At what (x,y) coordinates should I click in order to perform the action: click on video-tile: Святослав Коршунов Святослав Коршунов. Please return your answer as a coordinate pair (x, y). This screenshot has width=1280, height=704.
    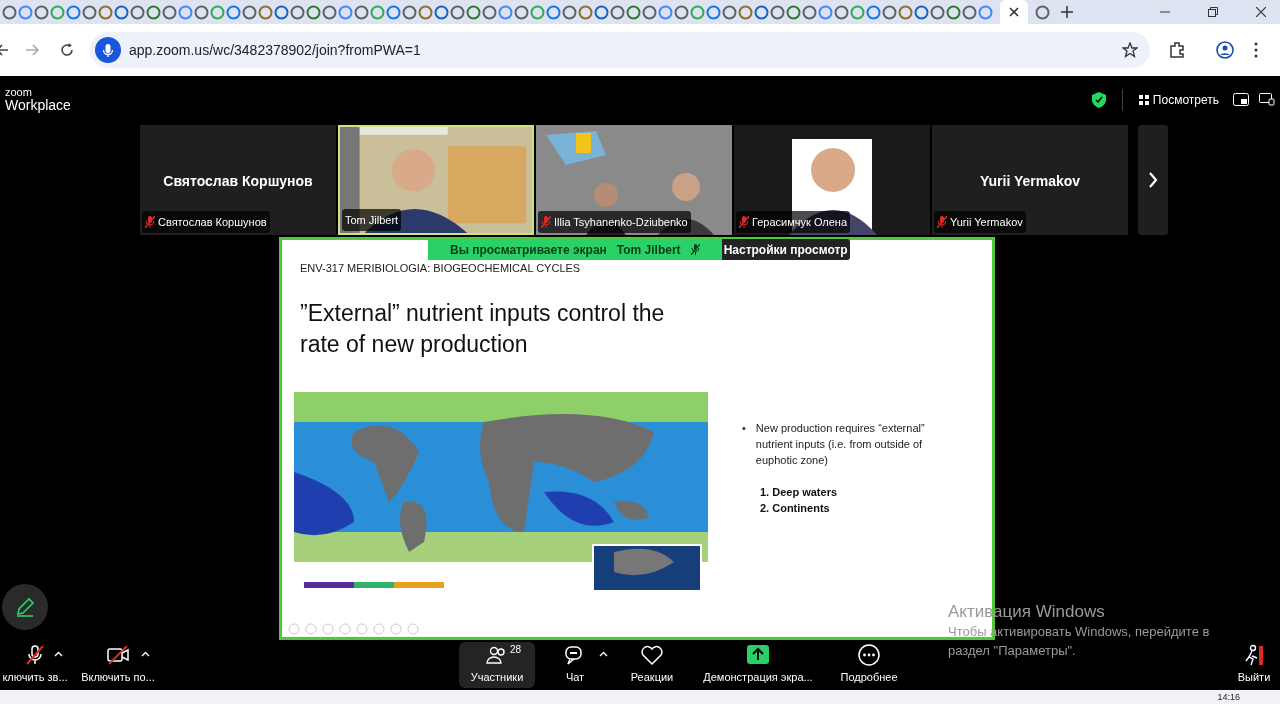
    Looking at the image, I should click on (238, 180).